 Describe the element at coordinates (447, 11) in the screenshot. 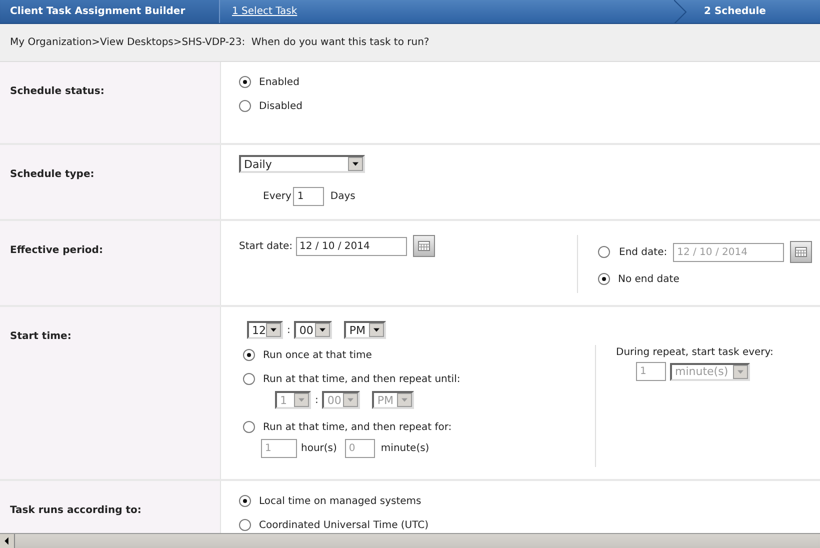

I see `wizard-step: 1 Select Task` at that location.